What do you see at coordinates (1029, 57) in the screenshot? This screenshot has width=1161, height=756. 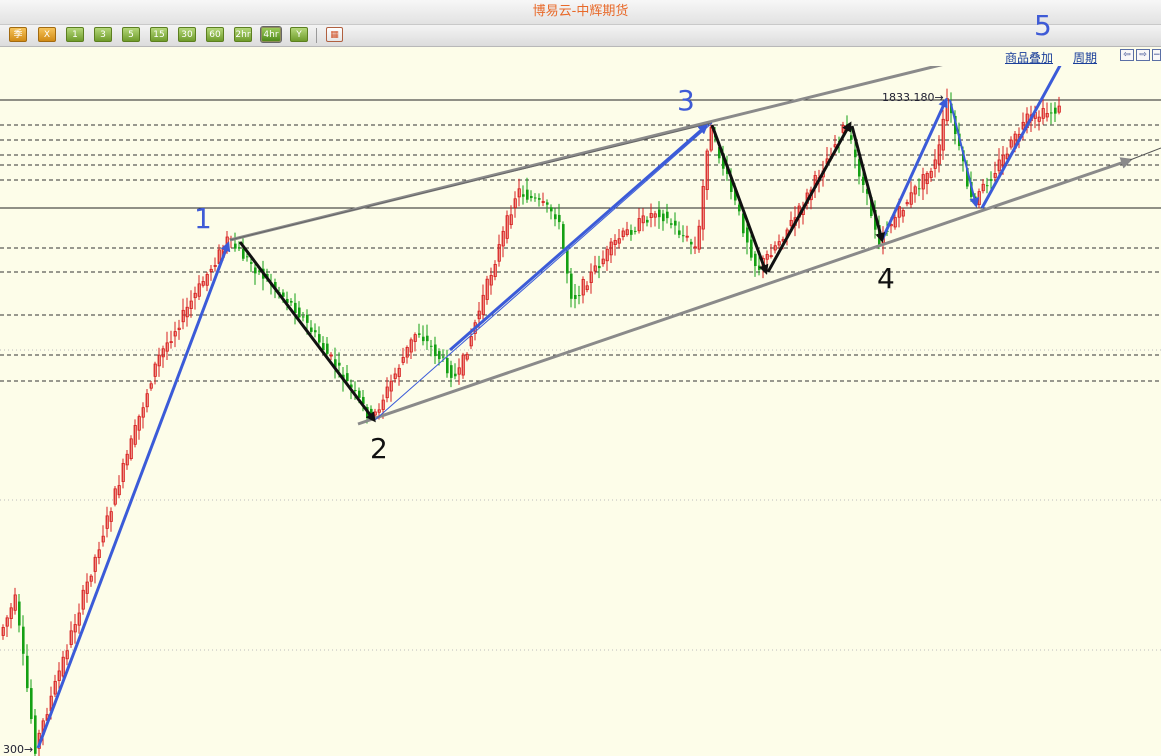 I see `overlay-link: 商品叠加` at bounding box center [1029, 57].